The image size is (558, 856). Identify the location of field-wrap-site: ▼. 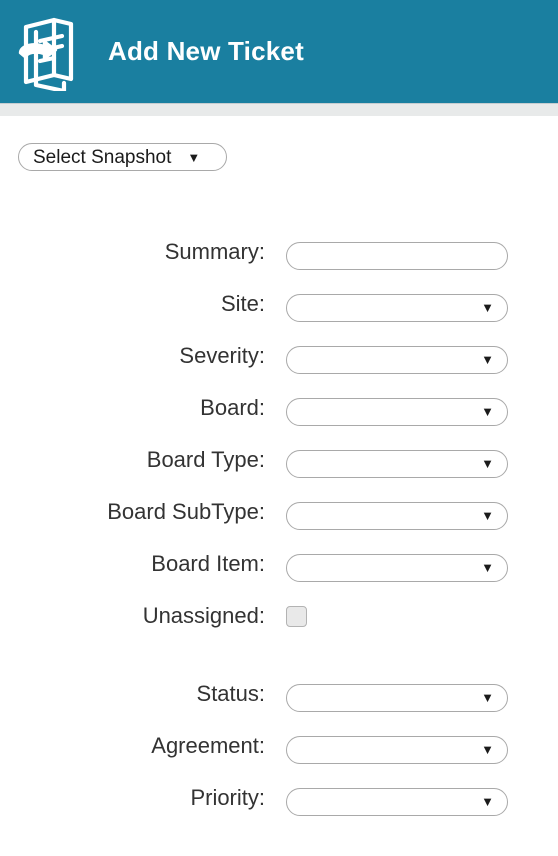
(397, 308).